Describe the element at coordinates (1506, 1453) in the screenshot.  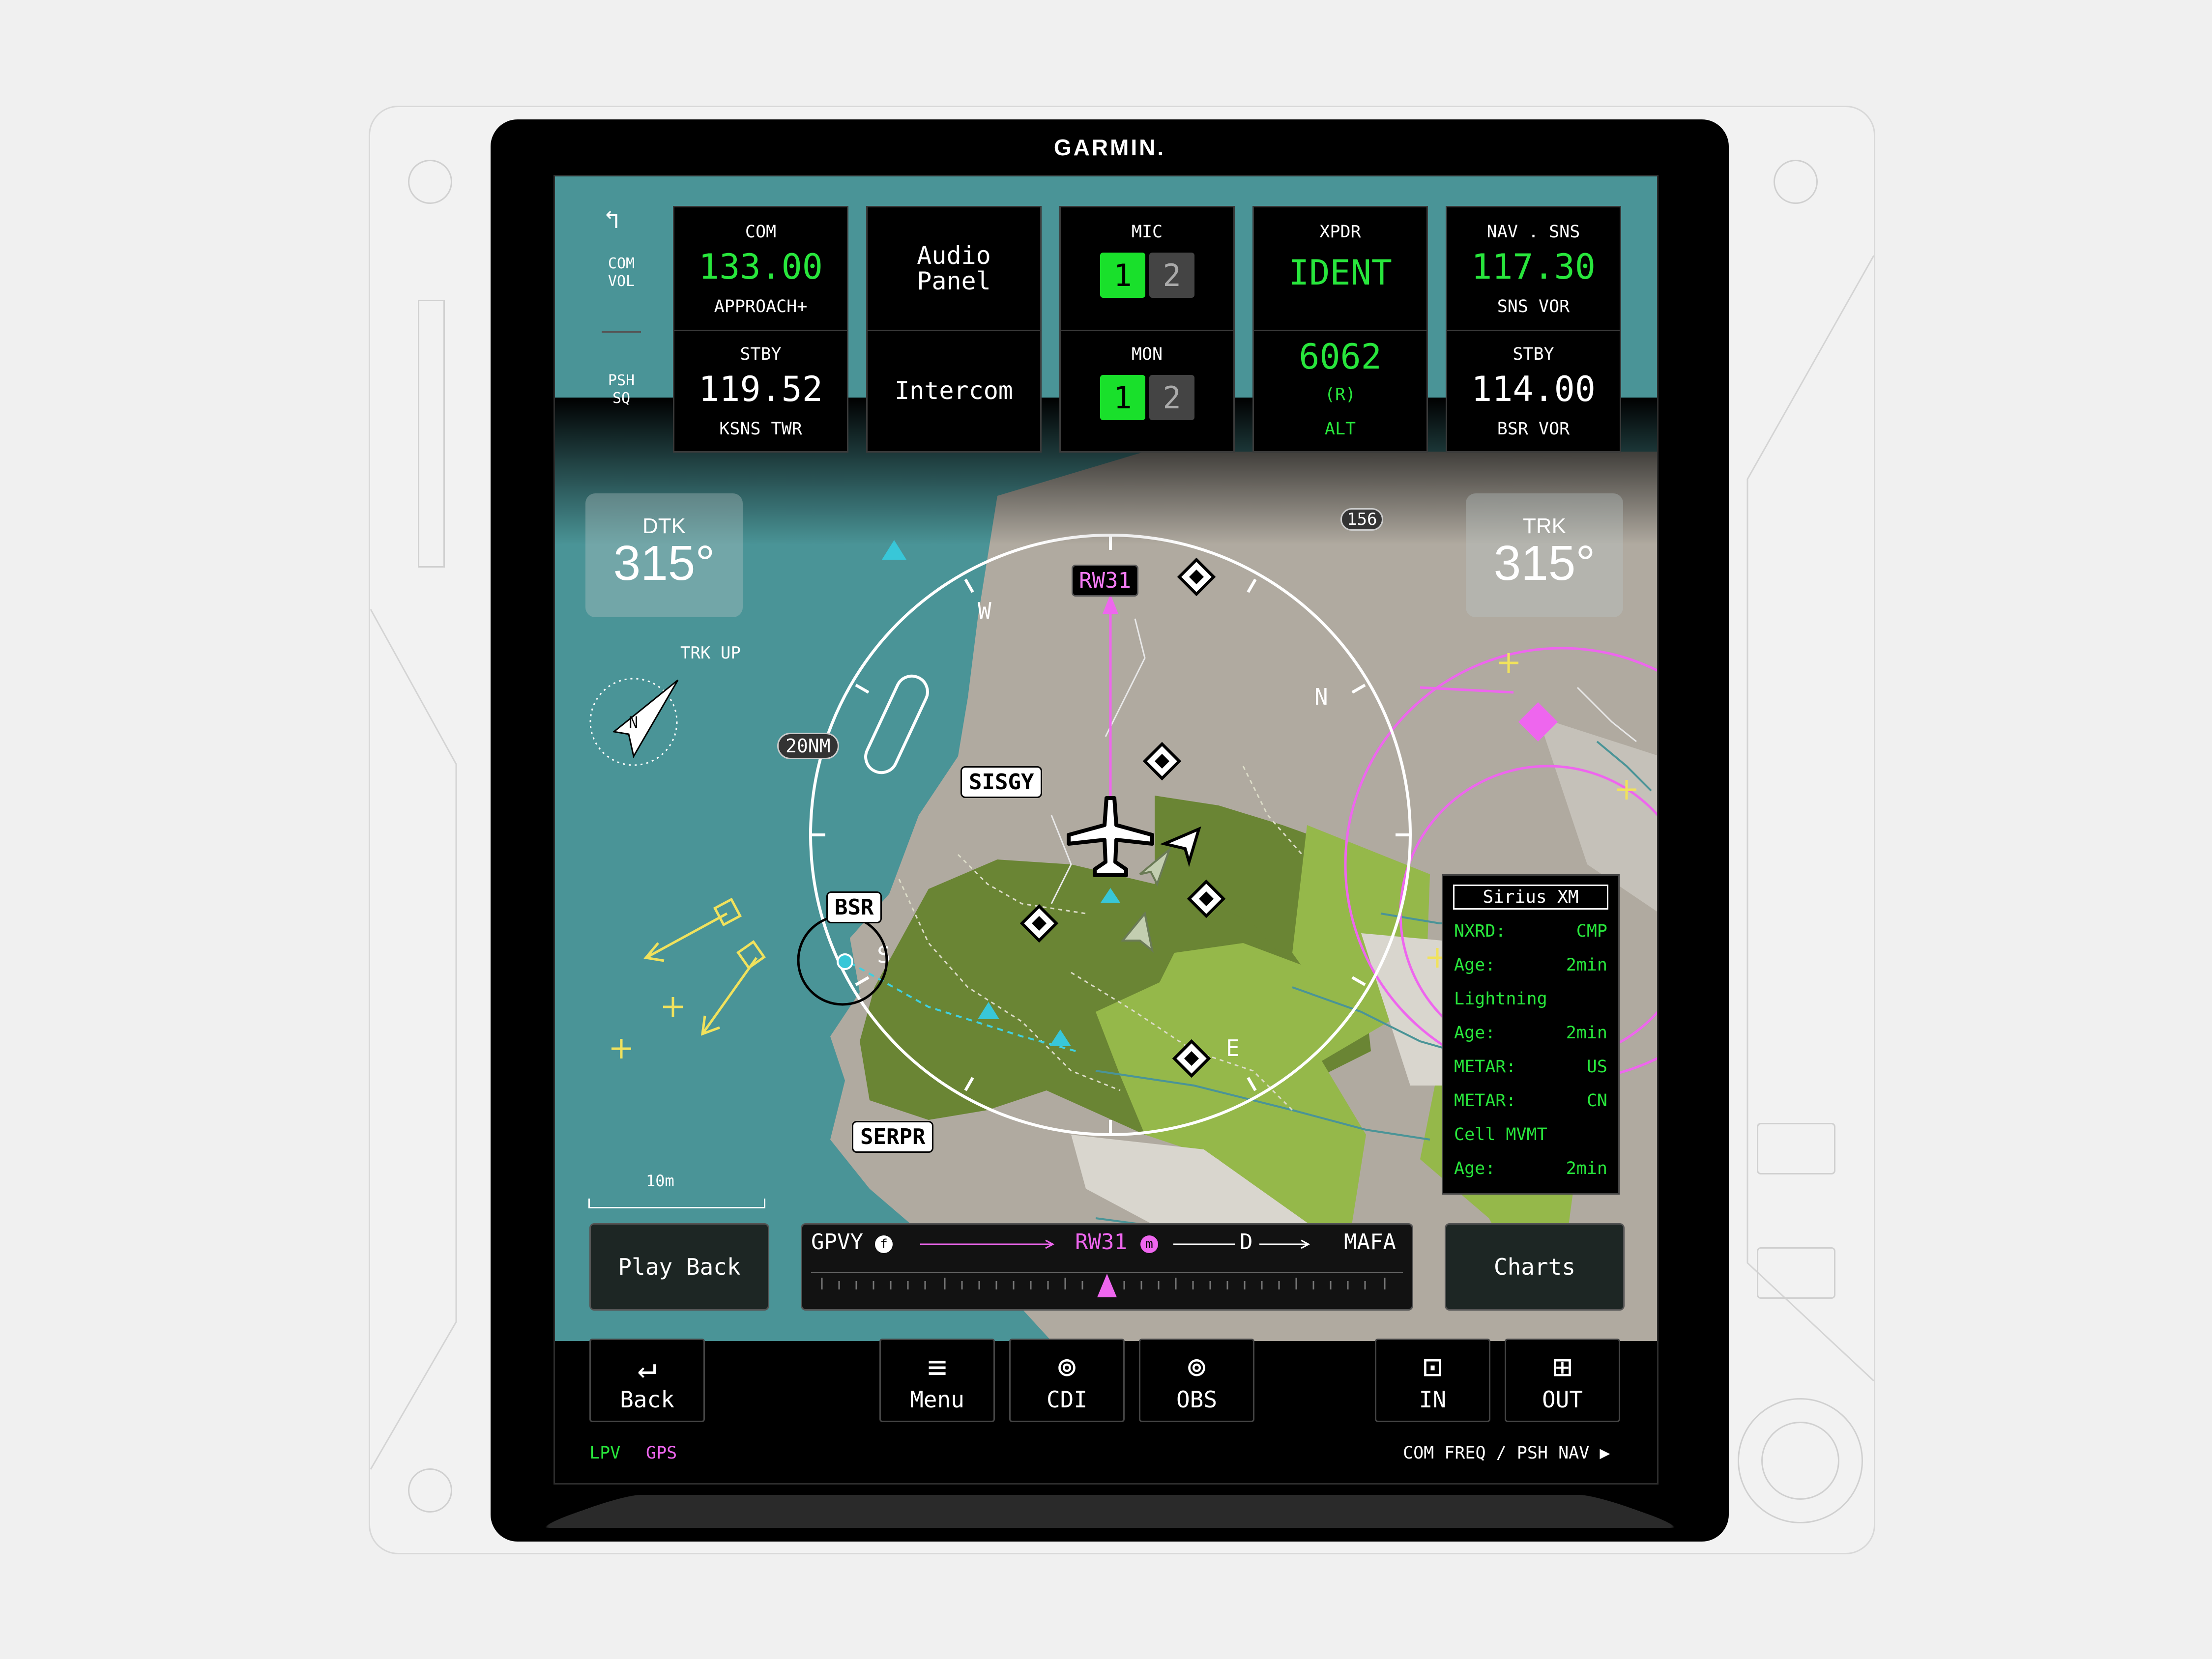
I see `knob-hint: COM FREQ / PSH NAV ▶` at that location.